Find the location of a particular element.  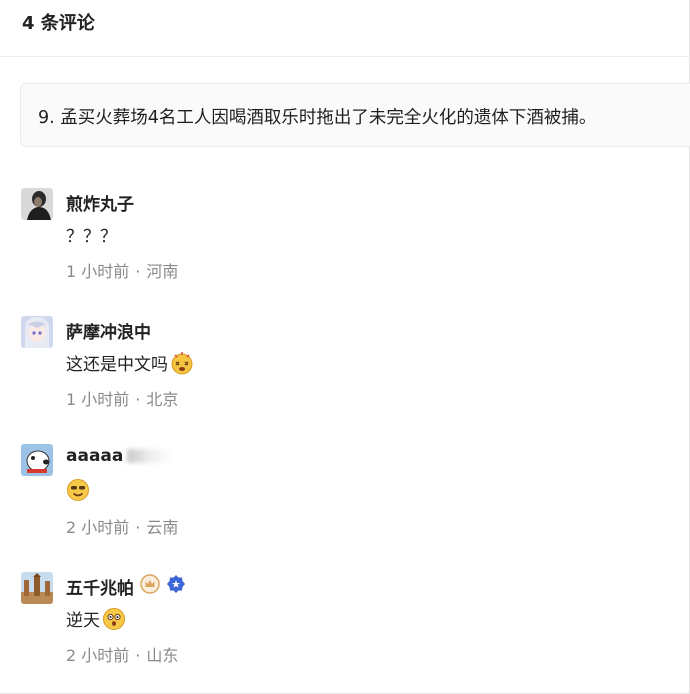

comment-meta: 2 小时前 · 云南 is located at coordinates (122, 526).